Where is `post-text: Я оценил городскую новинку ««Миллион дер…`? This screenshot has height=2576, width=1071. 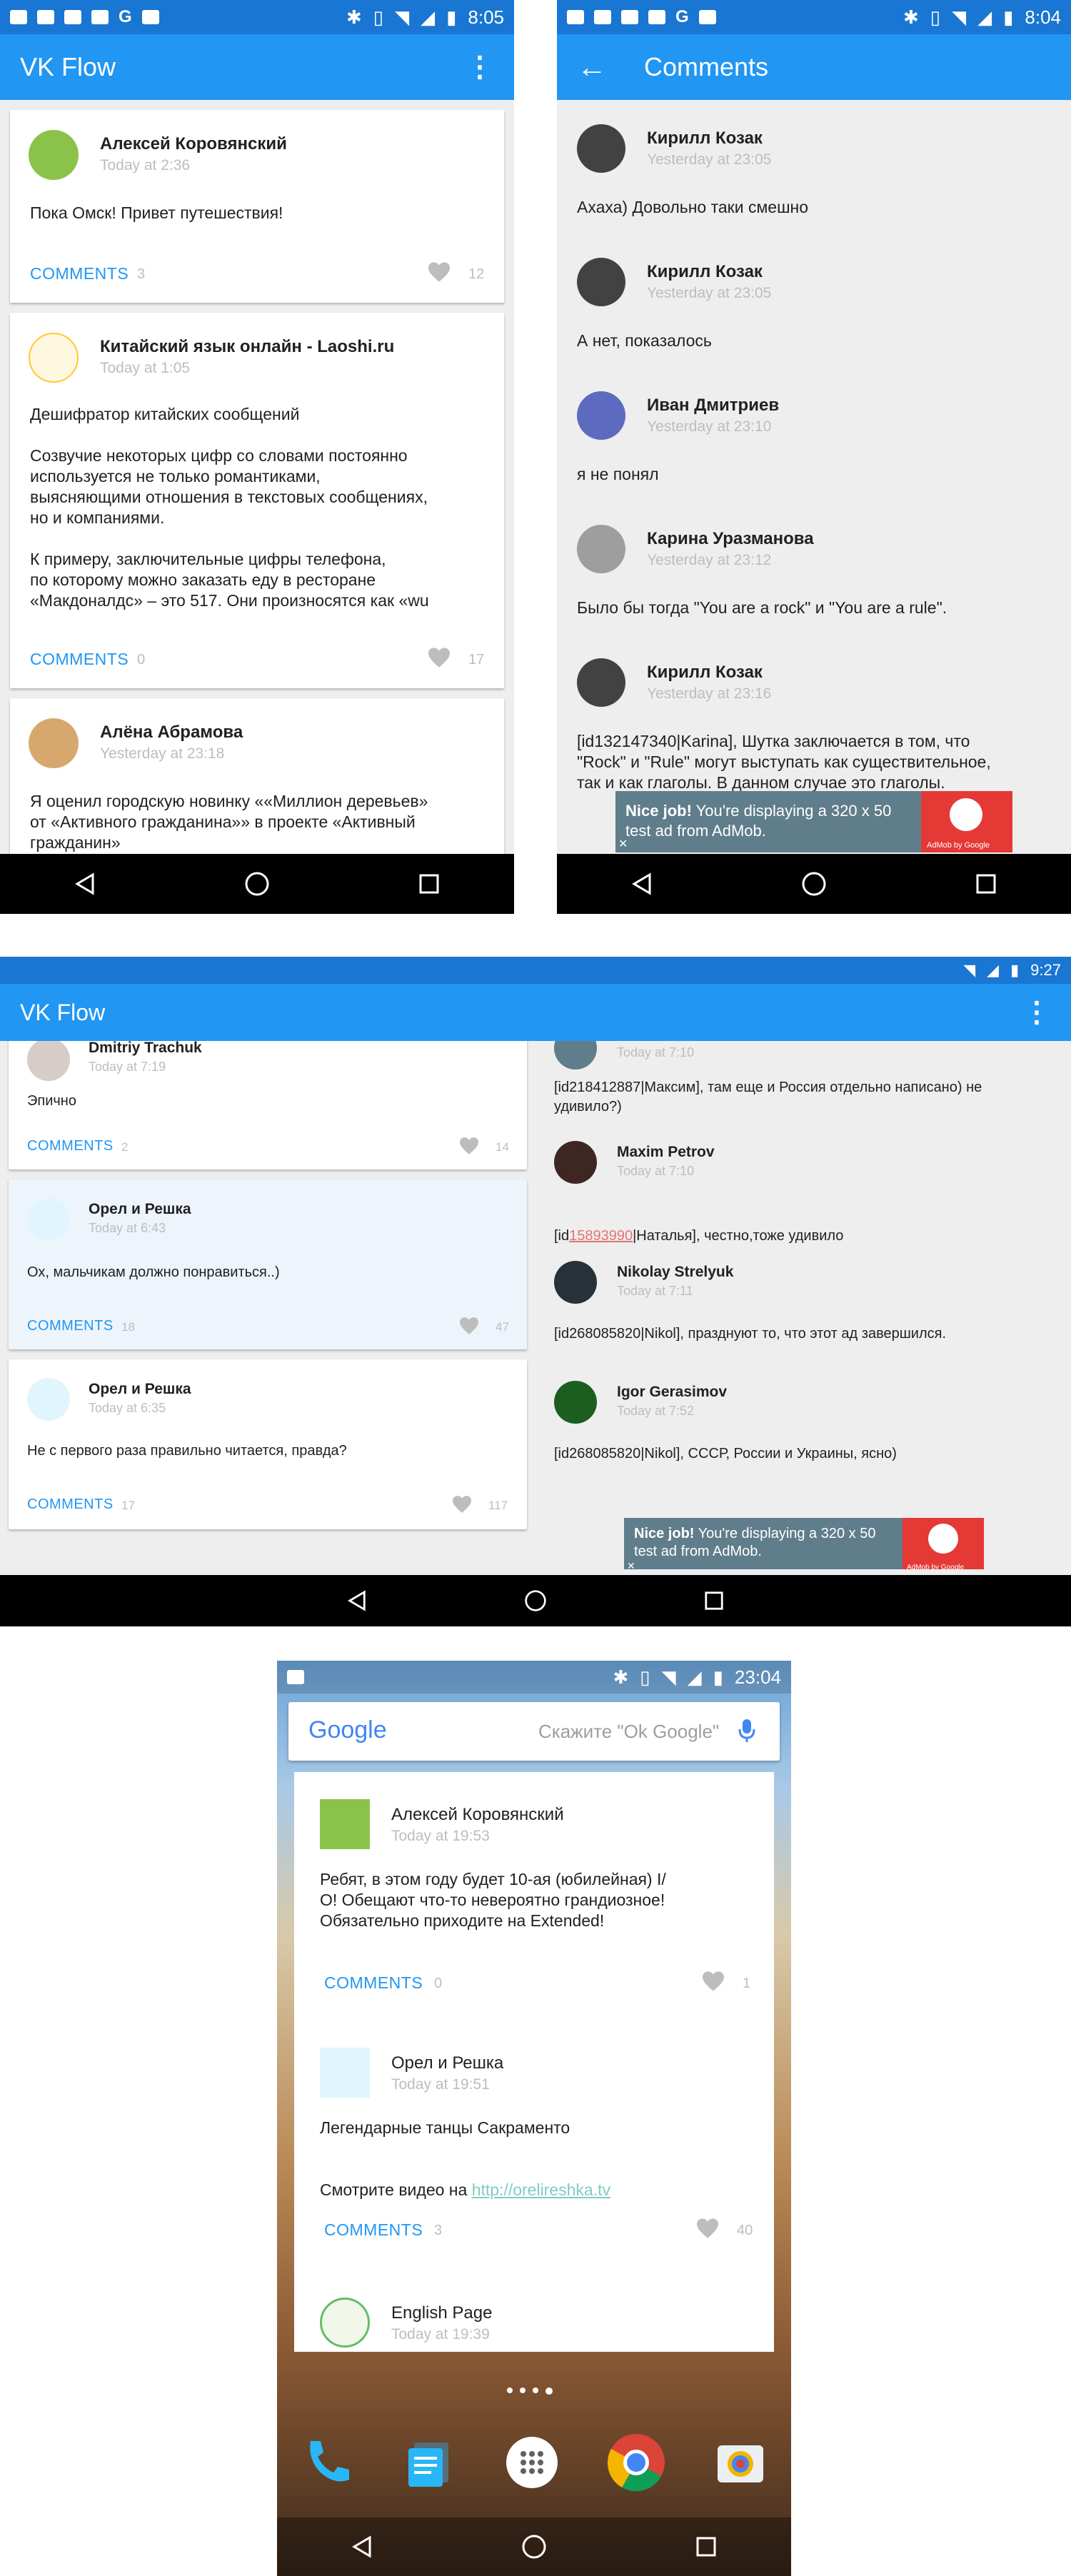
post-text: Я оценил городскую новинку ««Миллион дер… is located at coordinates (229, 822).